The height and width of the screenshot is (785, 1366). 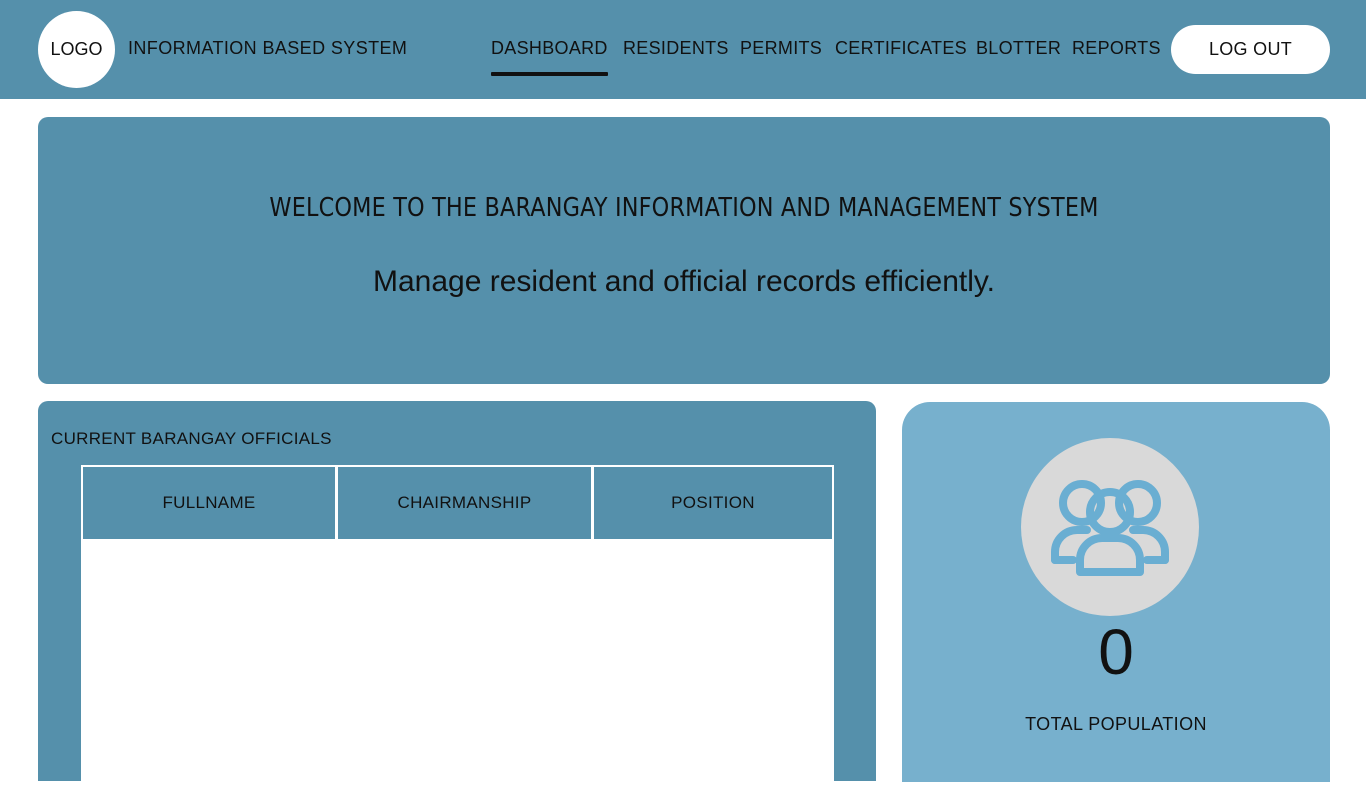 I want to click on officials-table-header: FULLNAME CHAIRMANSHIP POSITION, so click(x=457, y=503).